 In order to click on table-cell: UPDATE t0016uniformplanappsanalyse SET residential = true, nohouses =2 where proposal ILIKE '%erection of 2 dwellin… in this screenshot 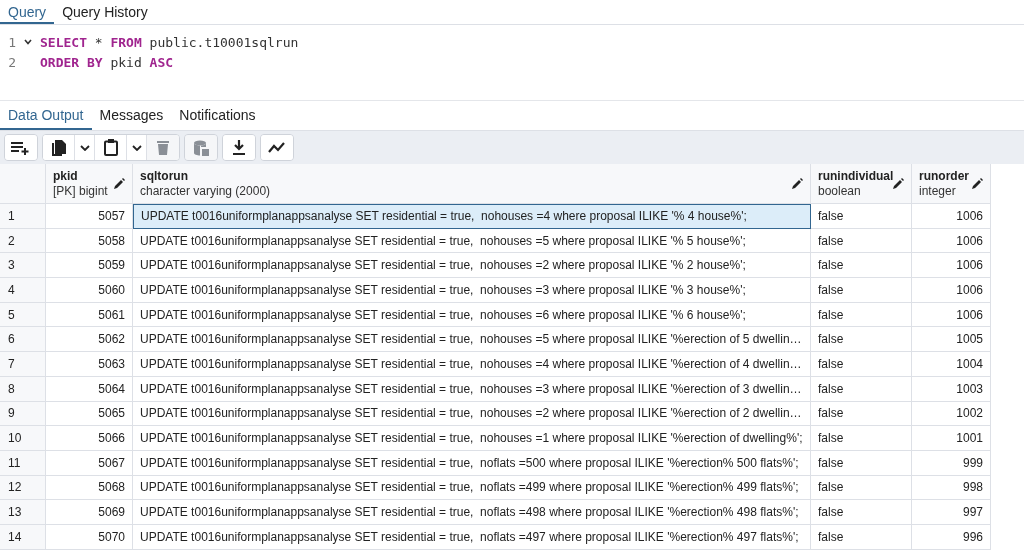, I will do `click(472, 414)`.